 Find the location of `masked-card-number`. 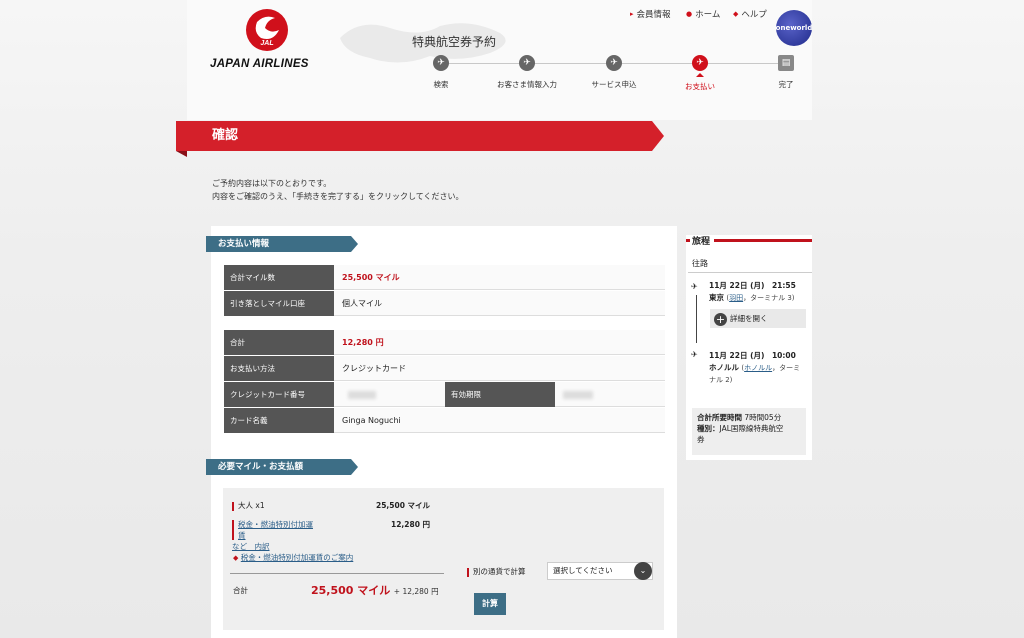

masked-card-number is located at coordinates (362, 394).